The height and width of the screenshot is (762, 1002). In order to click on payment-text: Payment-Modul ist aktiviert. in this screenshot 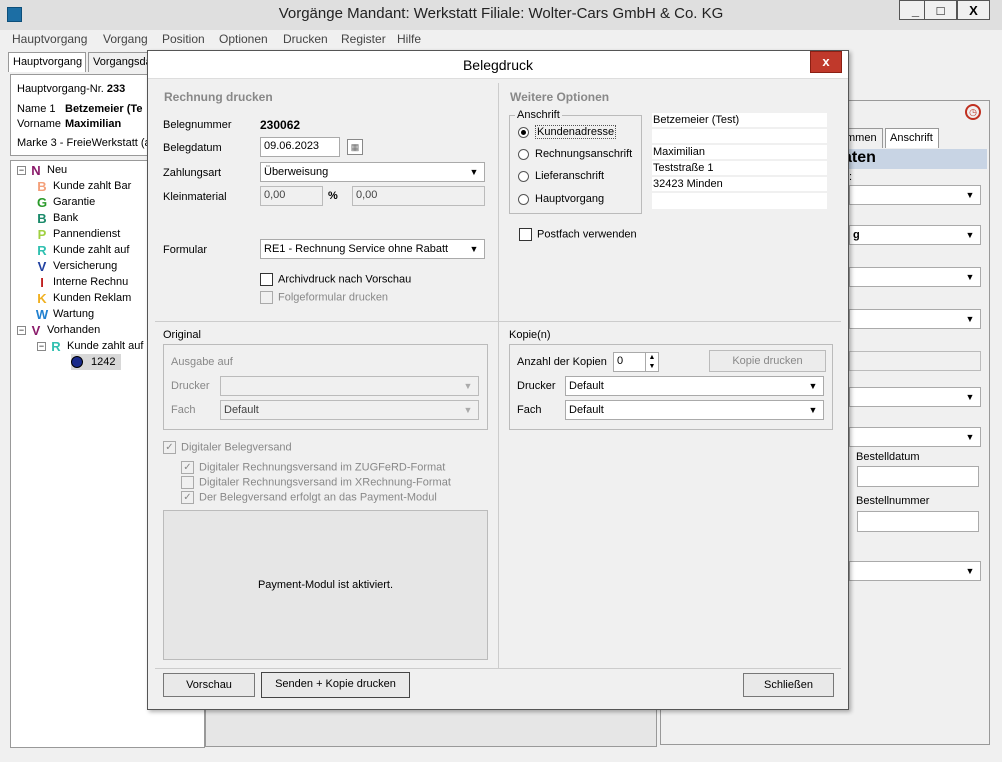, I will do `click(325, 585)`.